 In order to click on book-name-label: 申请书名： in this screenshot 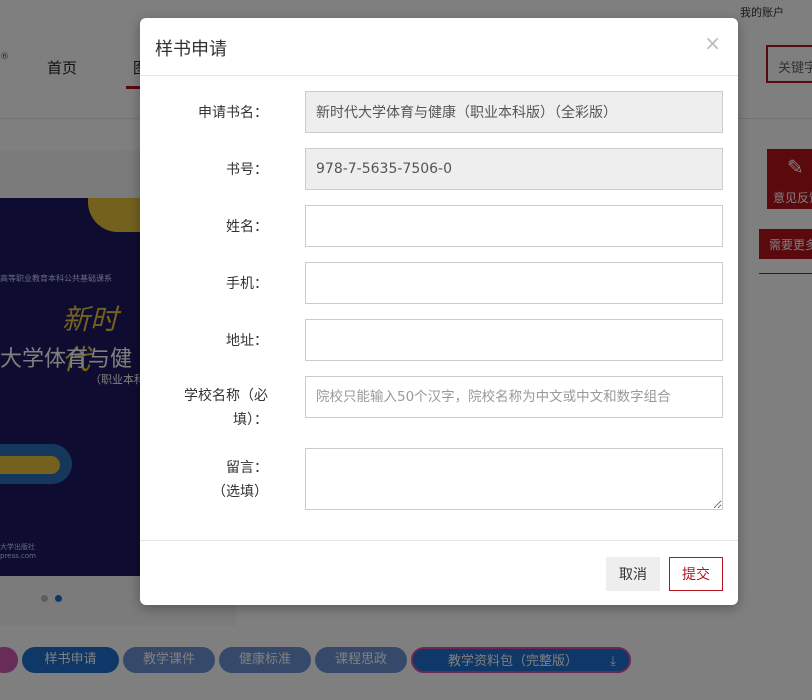, I will do `click(233, 113)`.